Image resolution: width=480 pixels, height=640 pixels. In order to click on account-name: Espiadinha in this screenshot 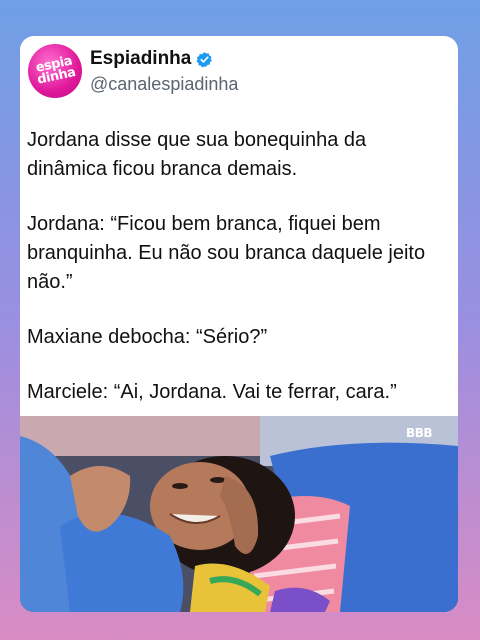, I will do `click(140, 59)`.